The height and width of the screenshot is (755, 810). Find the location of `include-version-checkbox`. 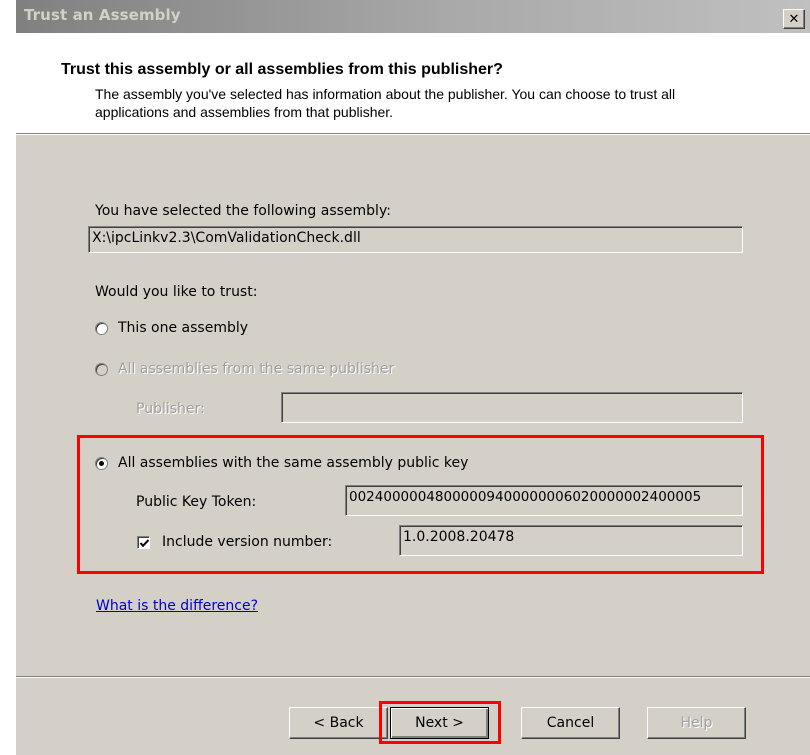

include-version-checkbox is located at coordinates (143, 542).